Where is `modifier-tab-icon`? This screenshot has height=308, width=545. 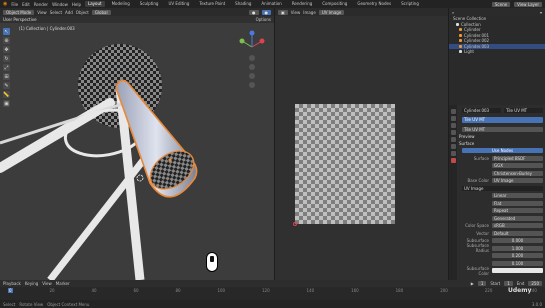
modifier-tab-icon is located at coordinates (453, 153).